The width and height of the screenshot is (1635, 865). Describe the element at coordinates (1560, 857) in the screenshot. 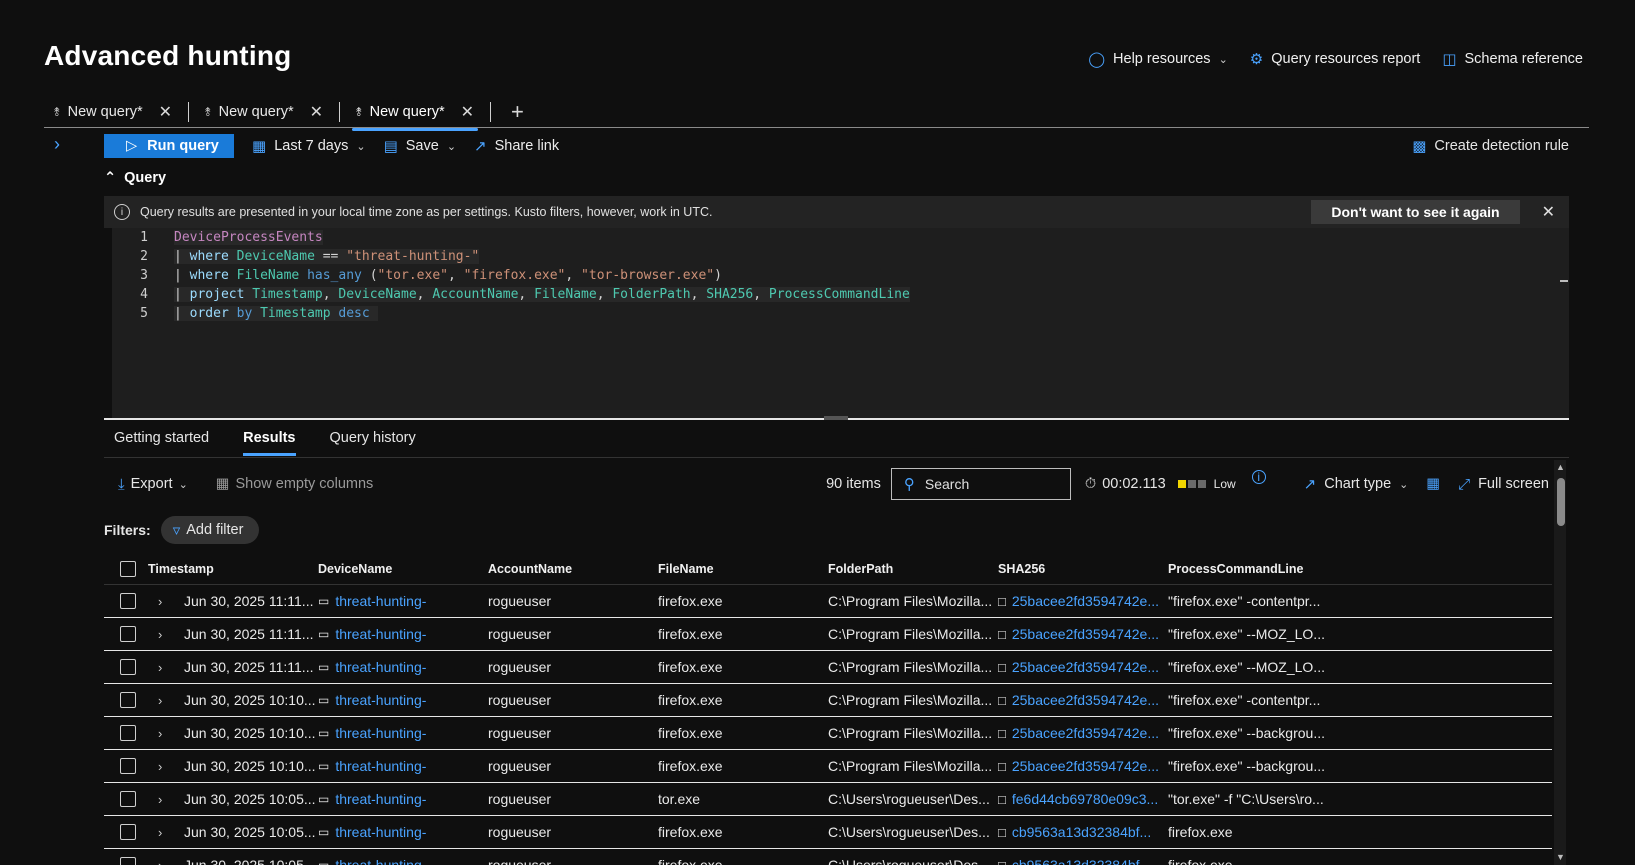

I see `scroll-down-icon: ▼` at that location.